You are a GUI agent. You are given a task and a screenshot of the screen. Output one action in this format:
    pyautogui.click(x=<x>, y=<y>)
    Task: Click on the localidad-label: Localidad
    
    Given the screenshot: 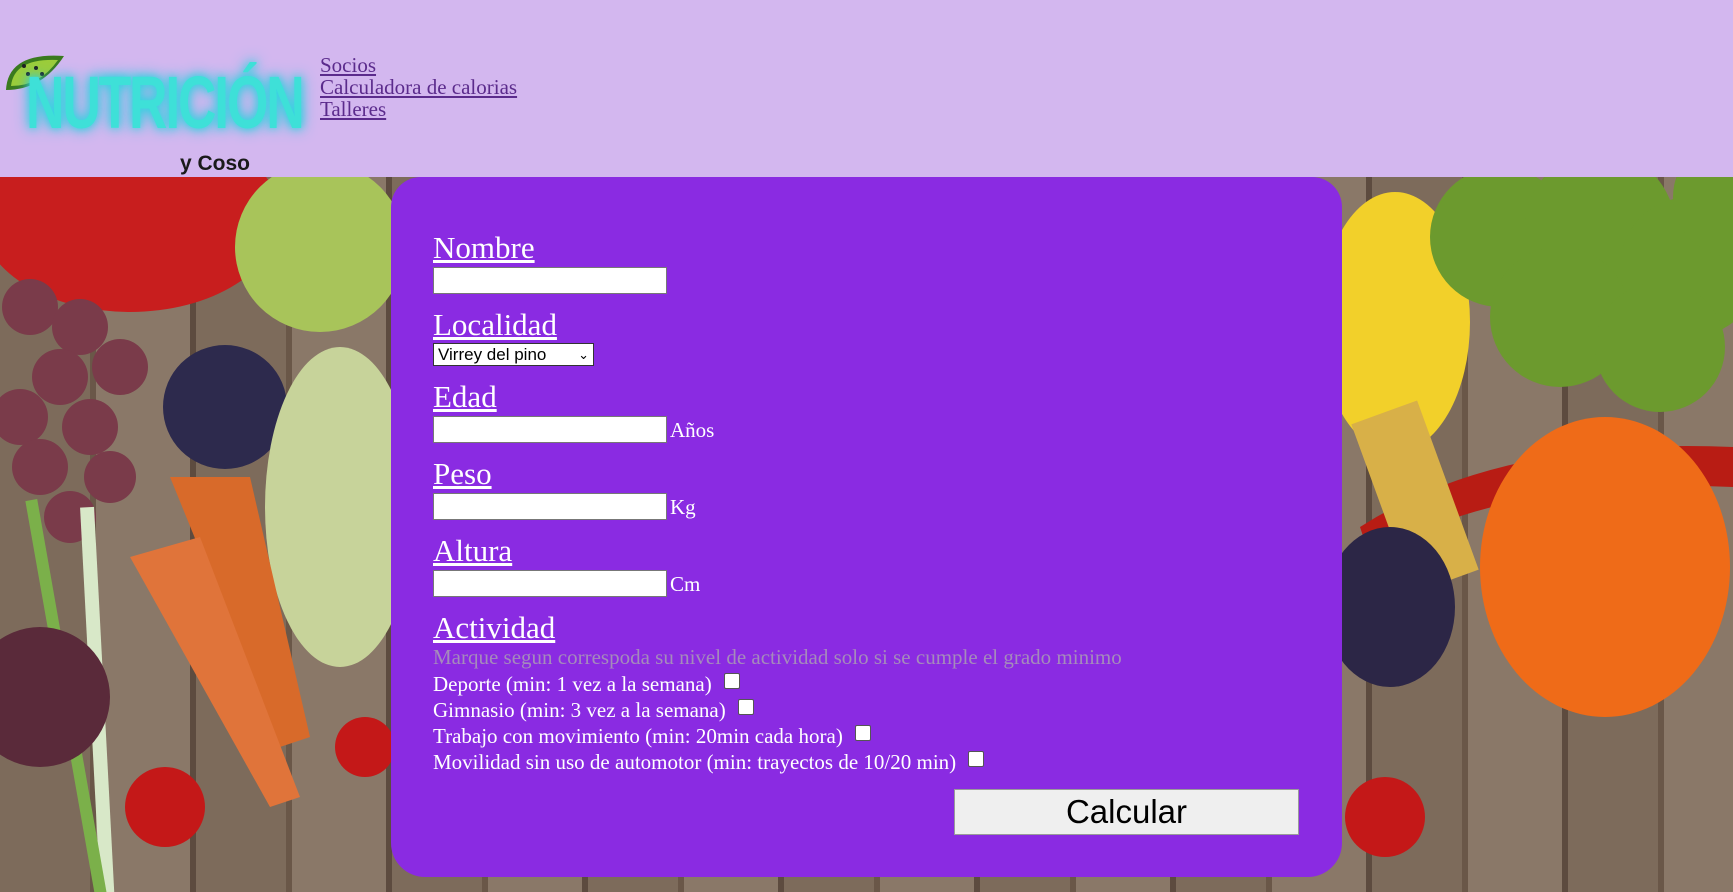 What is the action you would take?
    pyautogui.click(x=495, y=324)
    